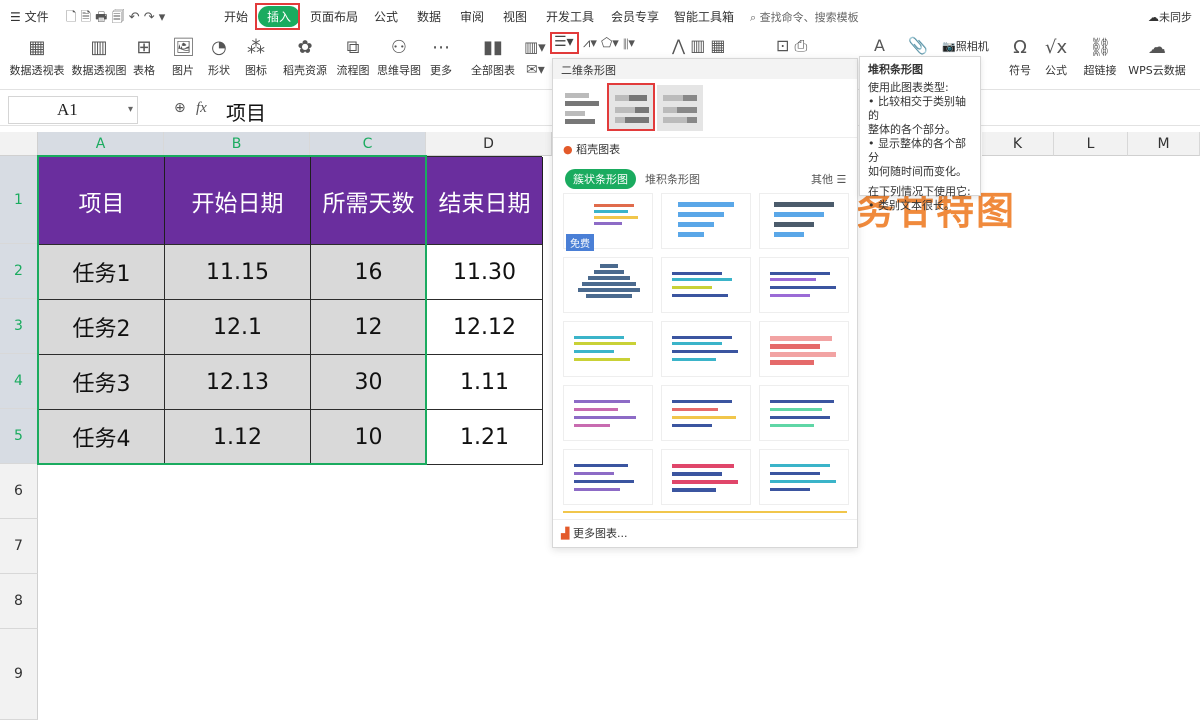 This screenshot has height=720, width=1200. I want to click on row-header-5: 5, so click(19, 436).